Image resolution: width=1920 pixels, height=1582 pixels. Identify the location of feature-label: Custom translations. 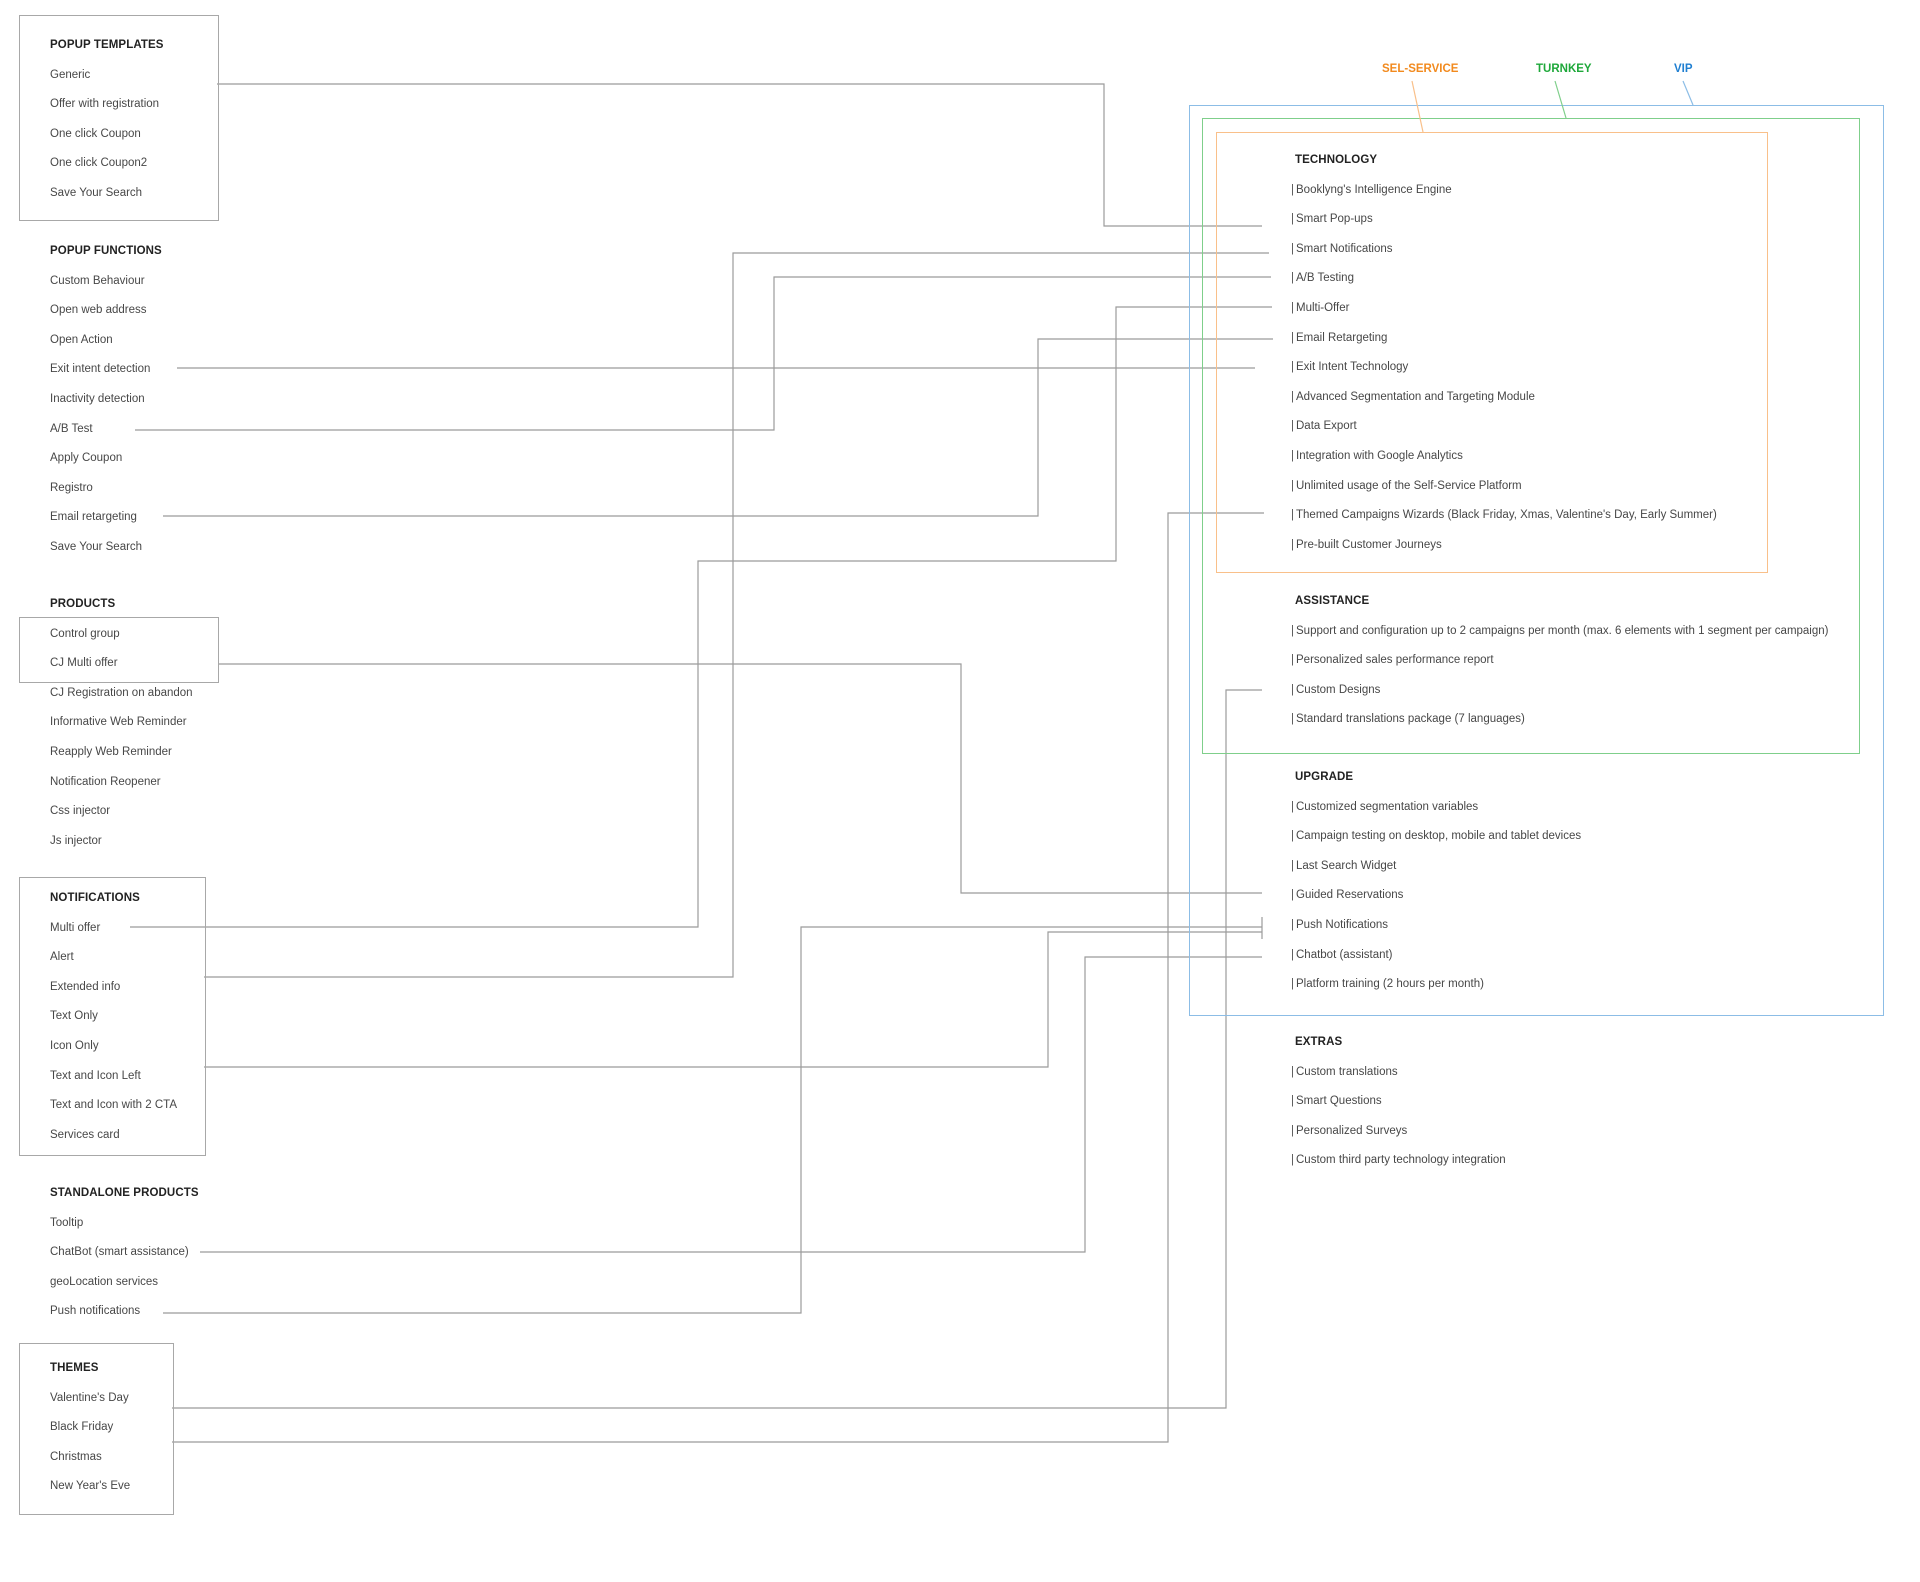
(1347, 1071).